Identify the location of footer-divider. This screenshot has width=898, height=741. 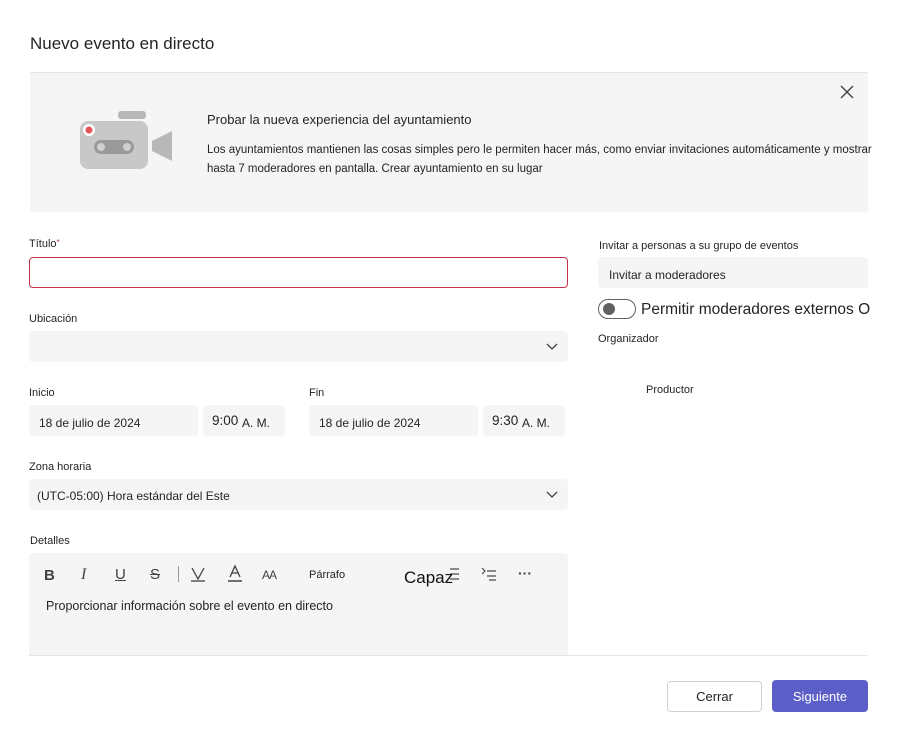
(448, 655).